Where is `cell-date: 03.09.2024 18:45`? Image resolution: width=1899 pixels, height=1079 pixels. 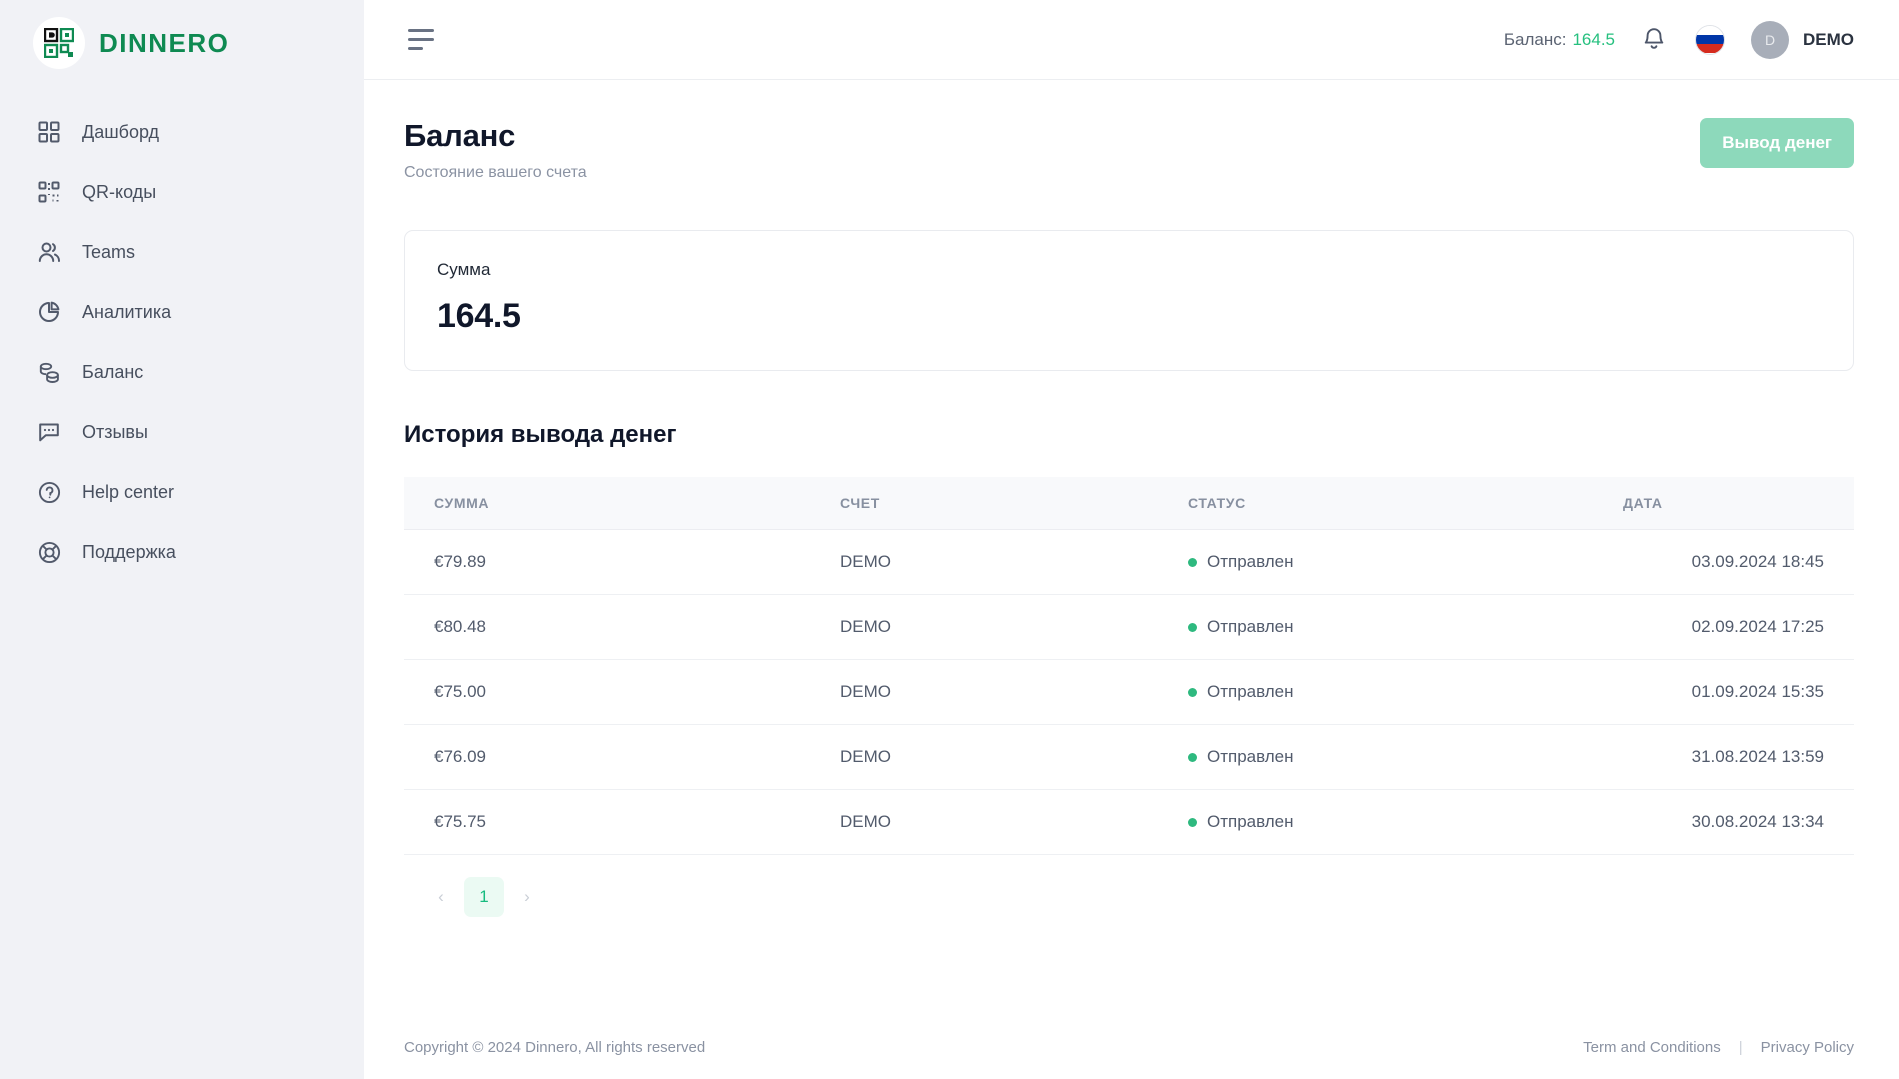 cell-date: 03.09.2024 18:45 is located at coordinates (1723, 562).